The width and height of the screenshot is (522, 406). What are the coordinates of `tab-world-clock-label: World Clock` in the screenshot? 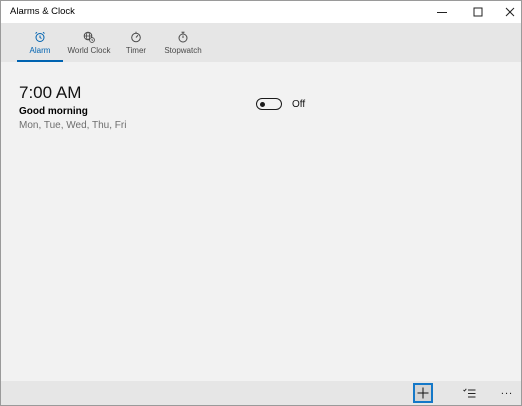 It's located at (89, 50).